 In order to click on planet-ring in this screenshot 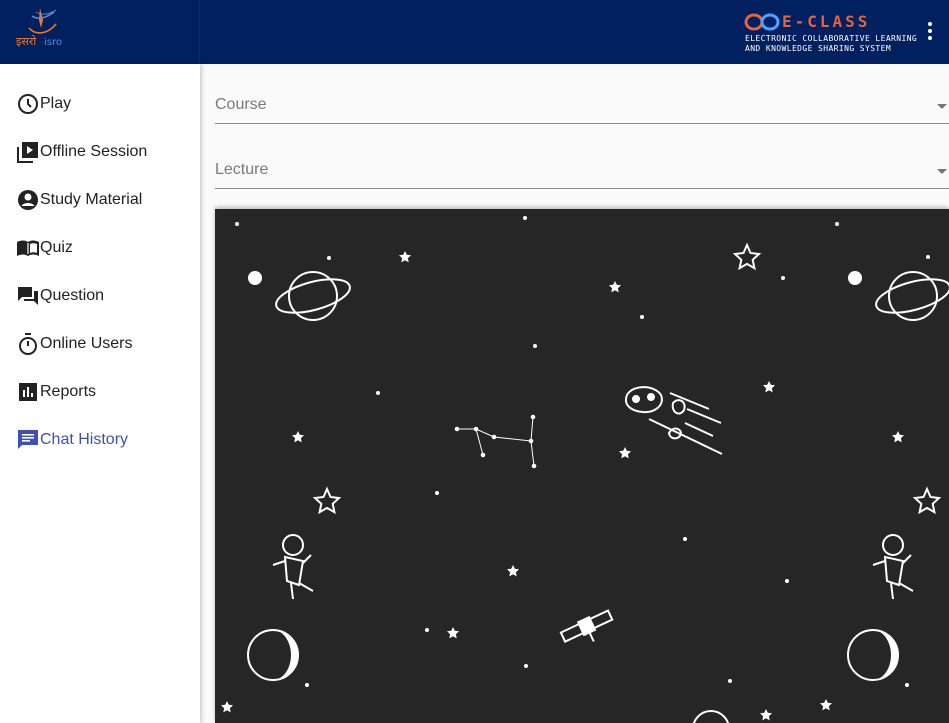, I will do `click(313, 296)`.